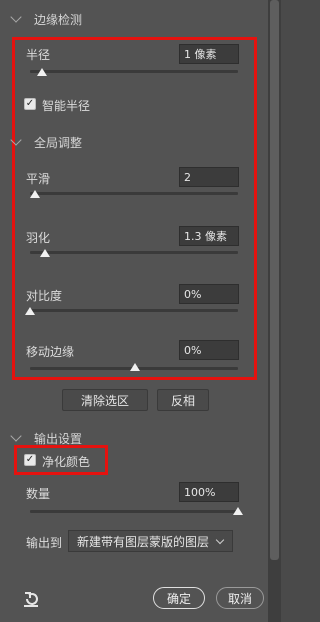  What do you see at coordinates (134, 71) in the screenshot?
I see `radius-slider-track` at bounding box center [134, 71].